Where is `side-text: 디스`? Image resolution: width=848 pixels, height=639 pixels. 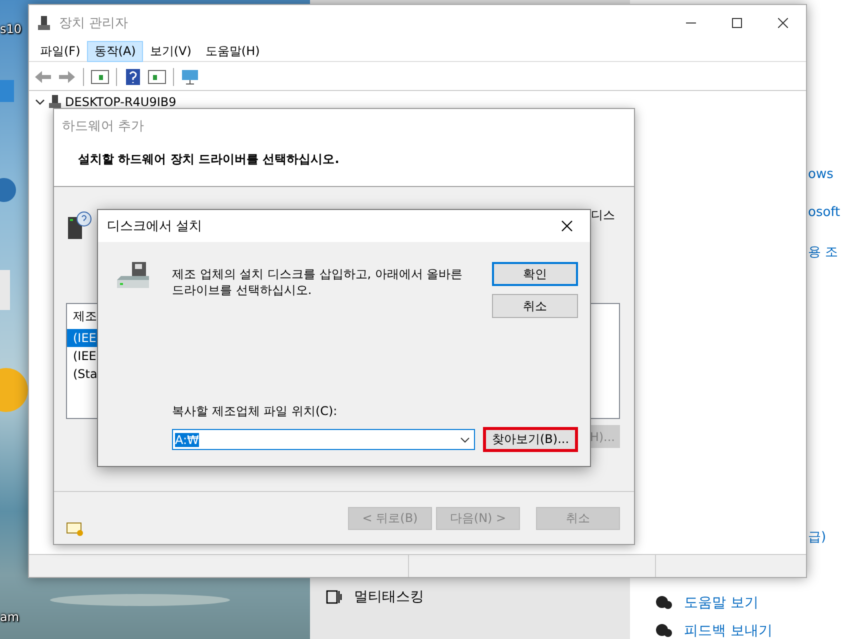
side-text: 디스 is located at coordinates (603, 215).